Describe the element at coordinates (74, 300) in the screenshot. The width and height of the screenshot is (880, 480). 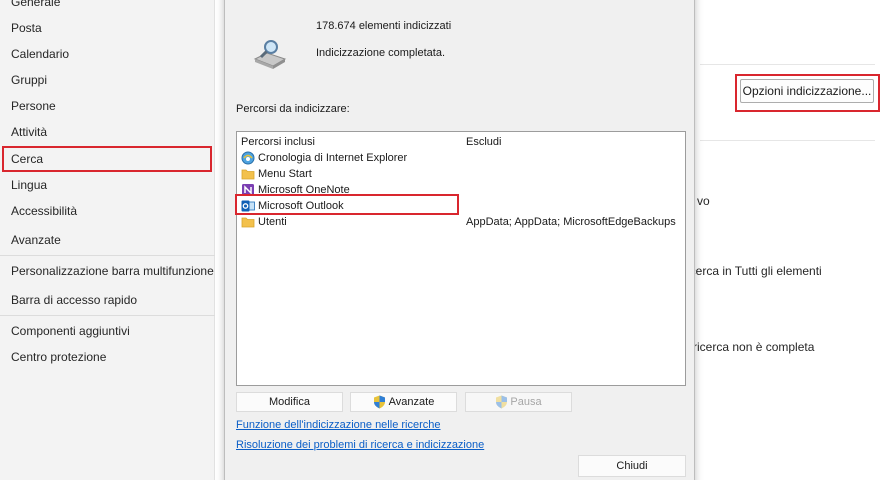
I see `sidebar-item-barra-accesso-rapido: Barra di accesso rapido` at that location.